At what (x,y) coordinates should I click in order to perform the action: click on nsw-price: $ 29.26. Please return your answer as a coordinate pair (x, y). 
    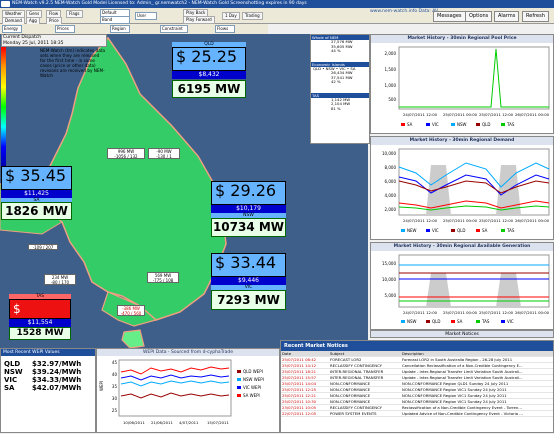
    Looking at the image, I should click on (248, 193).